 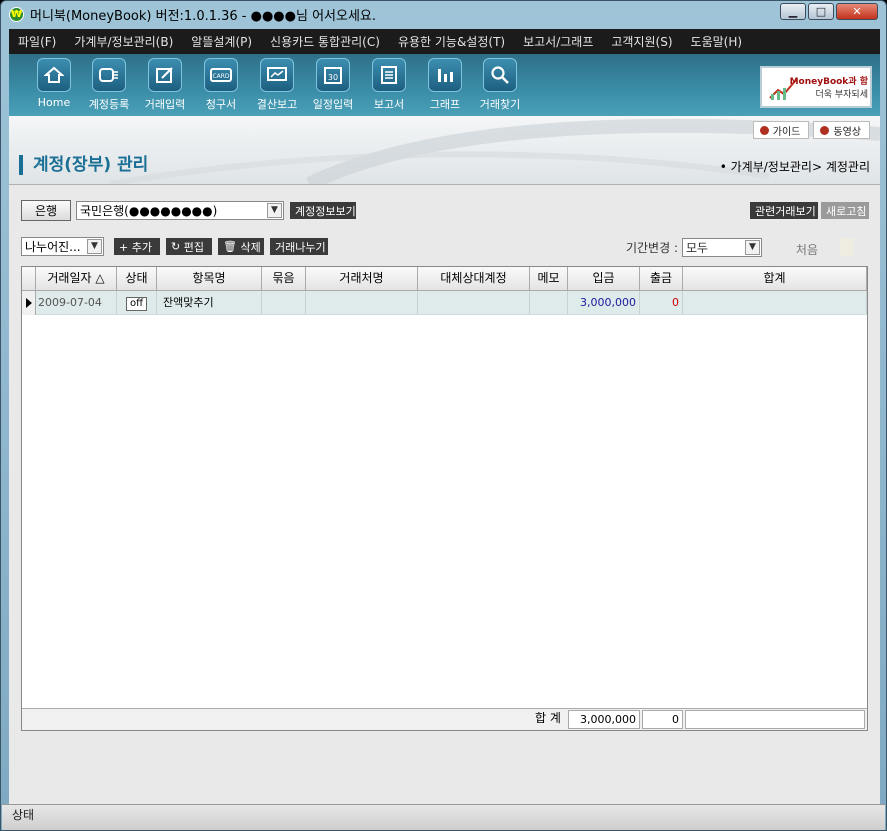 What do you see at coordinates (180, 210) in the screenshot?
I see `account-select: 국민은행(●●●●●●●●) ▼` at bounding box center [180, 210].